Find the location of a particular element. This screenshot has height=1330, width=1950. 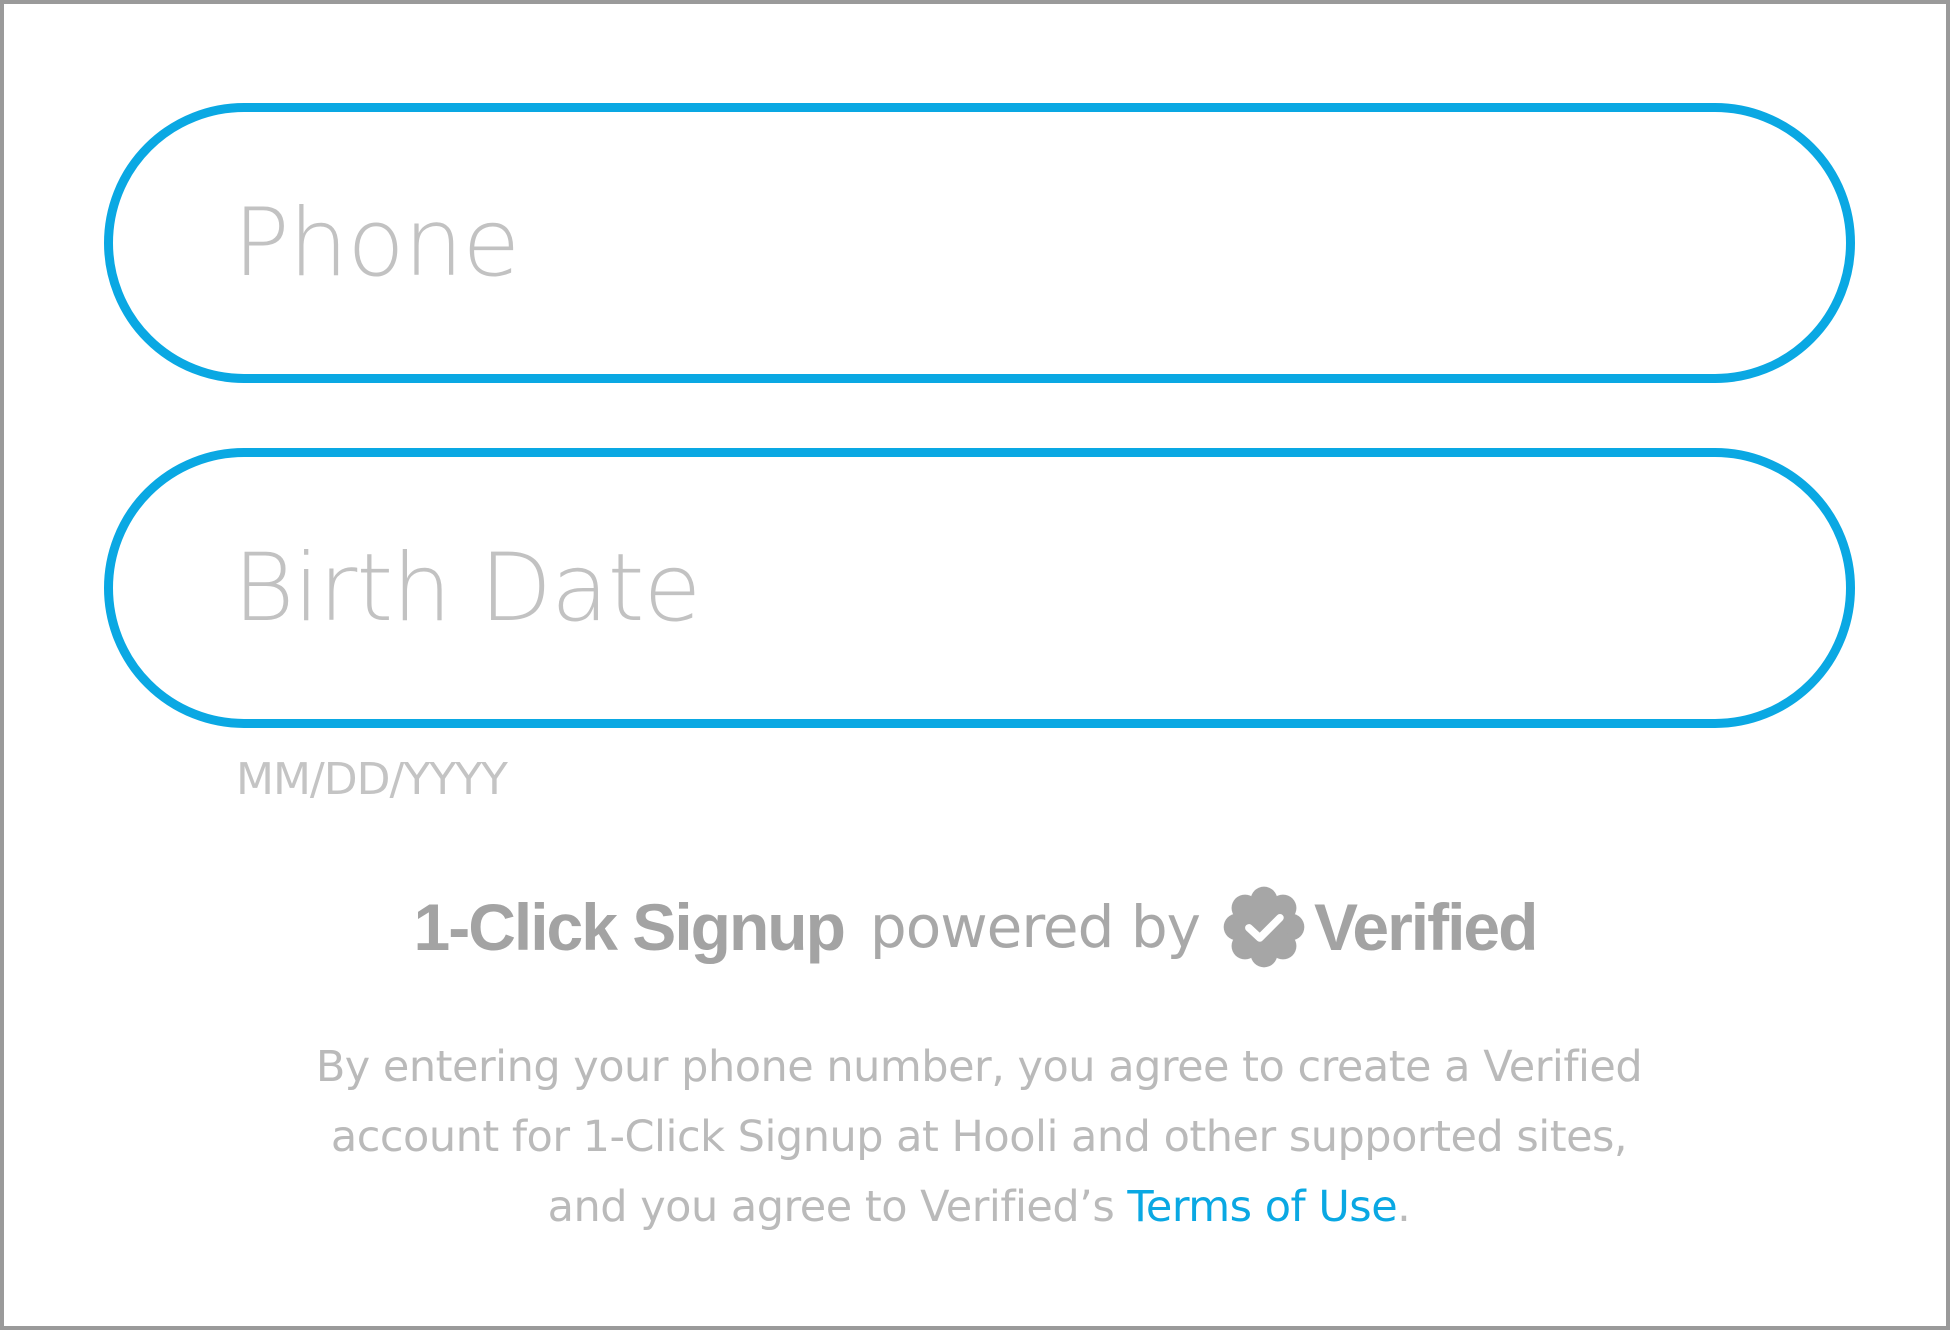

one-click-signup-brand: 1-Click Signup is located at coordinates (629, 927).